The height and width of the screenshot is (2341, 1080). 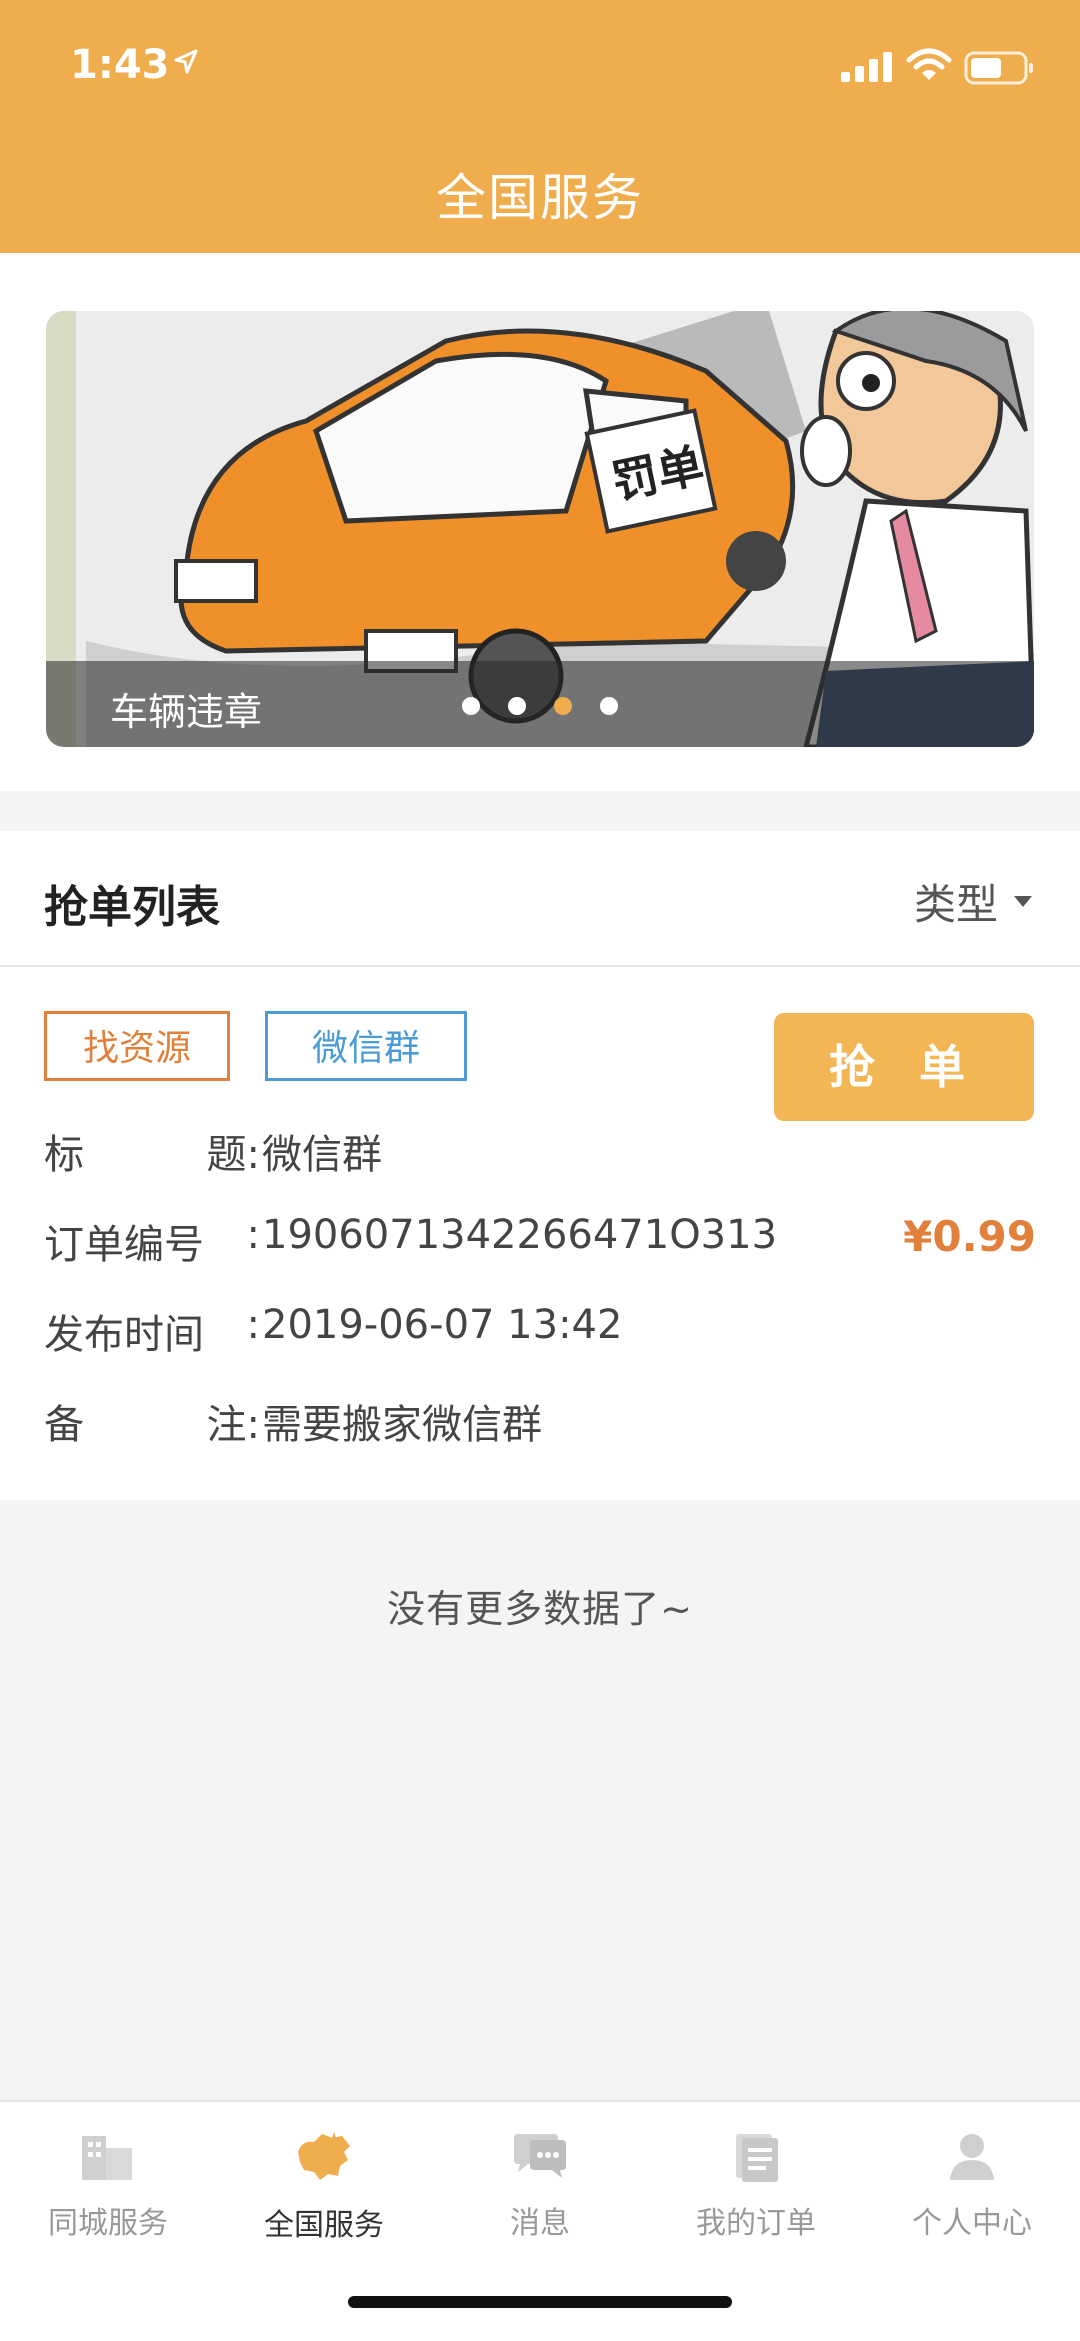 I want to click on user-icon, so click(x=972, y=2157).